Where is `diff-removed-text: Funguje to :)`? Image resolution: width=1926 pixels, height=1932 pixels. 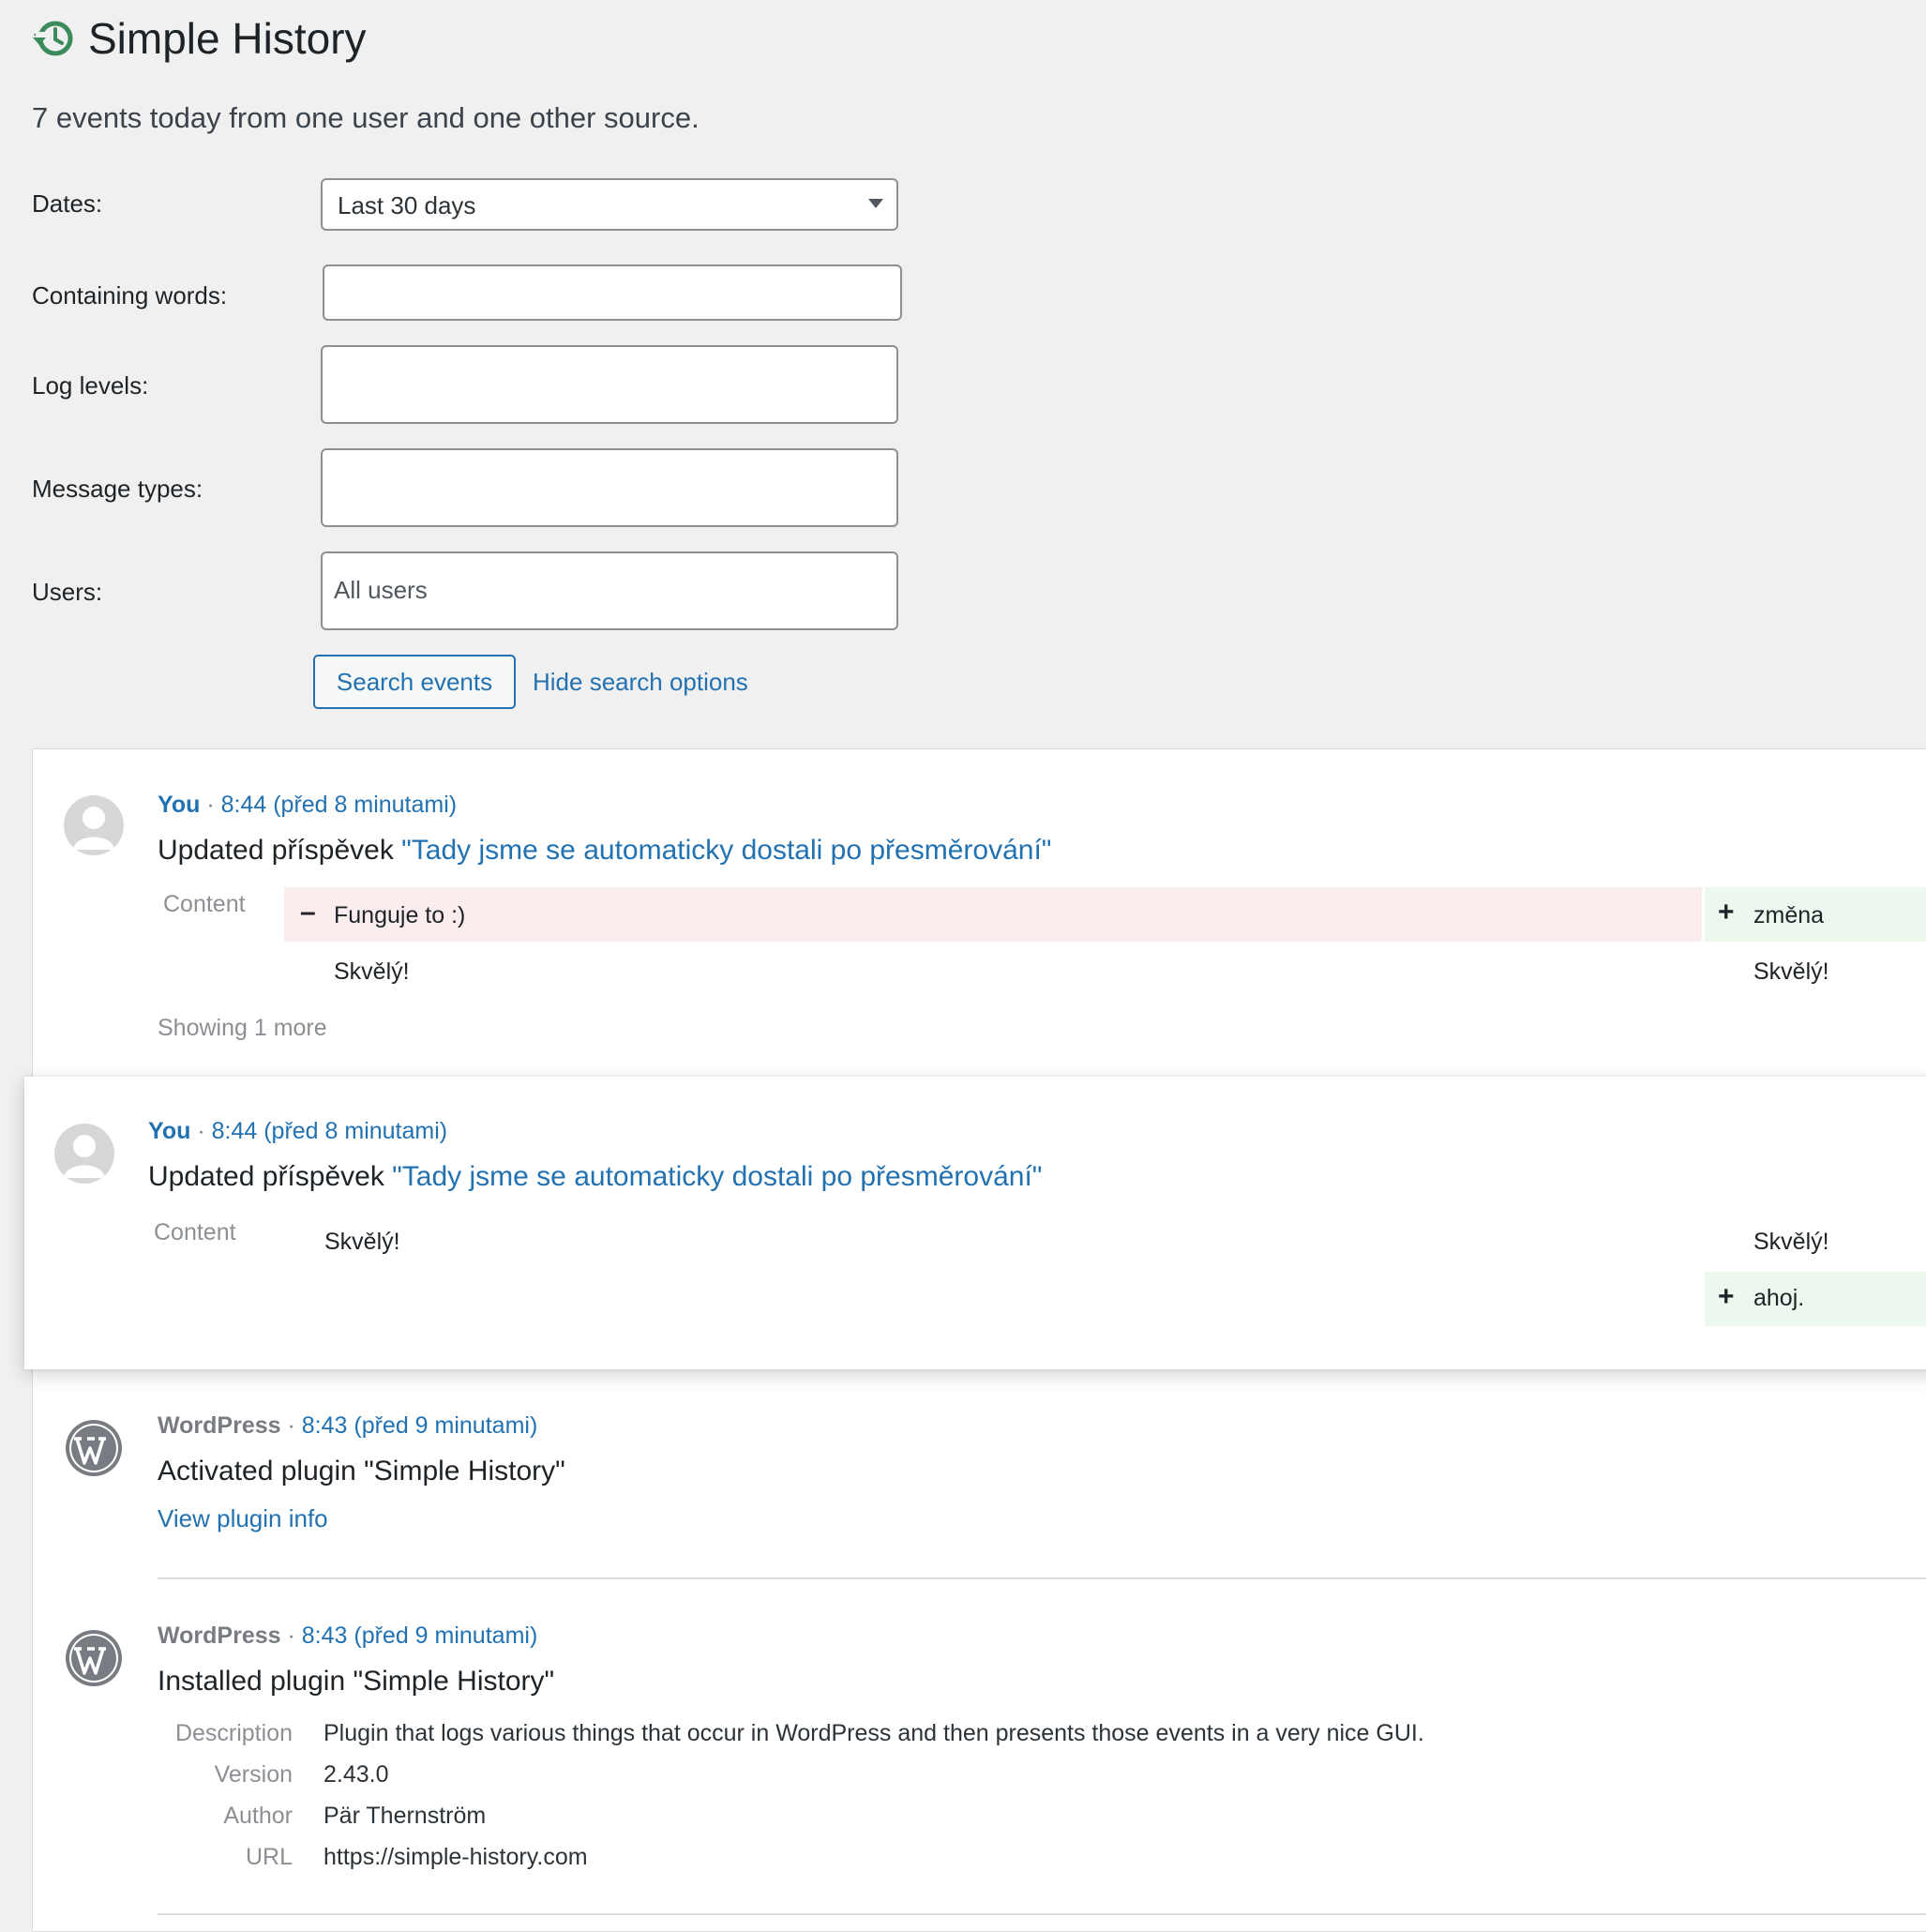
diff-removed-text: Funguje to :) is located at coordinates (400, 915).